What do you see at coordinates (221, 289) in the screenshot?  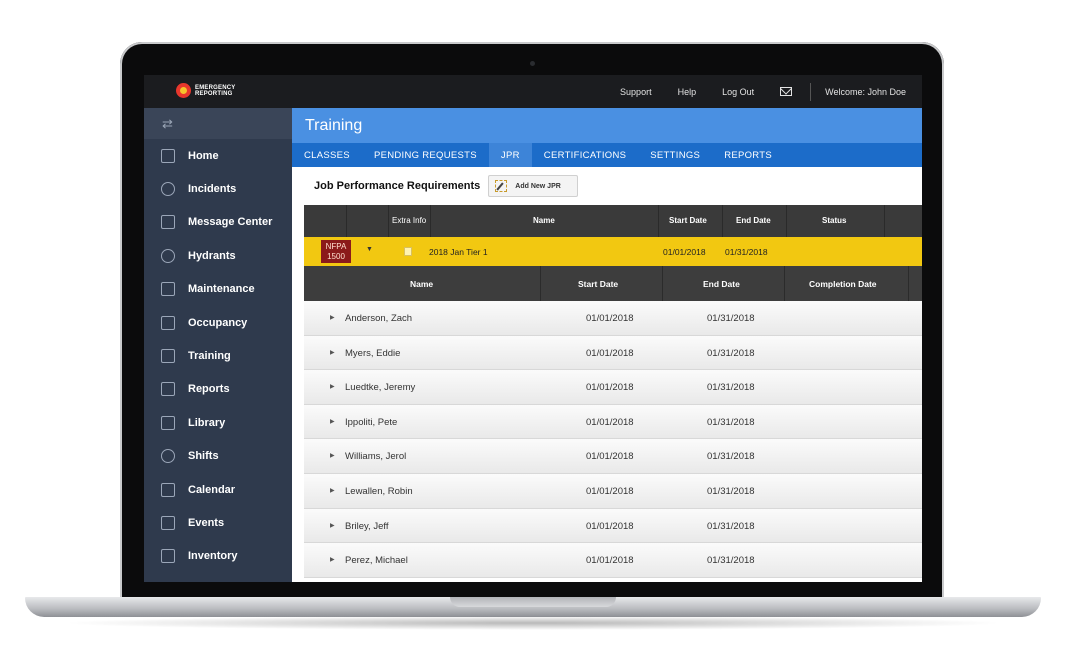 I see `sidebar-item-label: Maintenance` at bounding box center [221, 289].